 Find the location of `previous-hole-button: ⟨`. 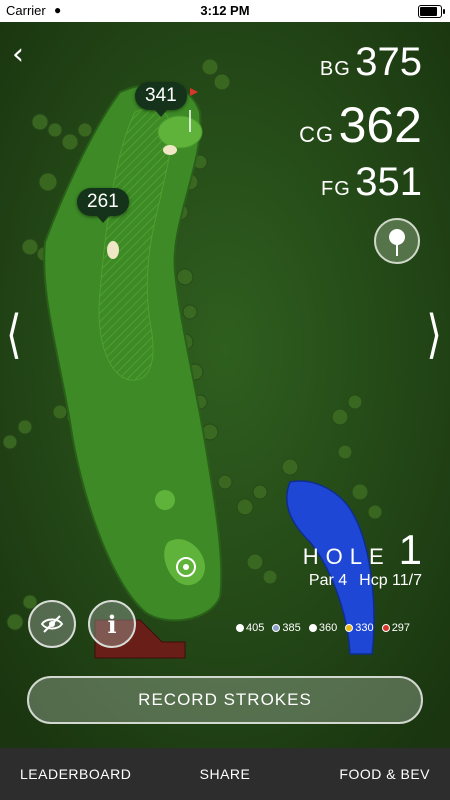

previous-hole-button: ⟨ is located at coordinates (14, 335).